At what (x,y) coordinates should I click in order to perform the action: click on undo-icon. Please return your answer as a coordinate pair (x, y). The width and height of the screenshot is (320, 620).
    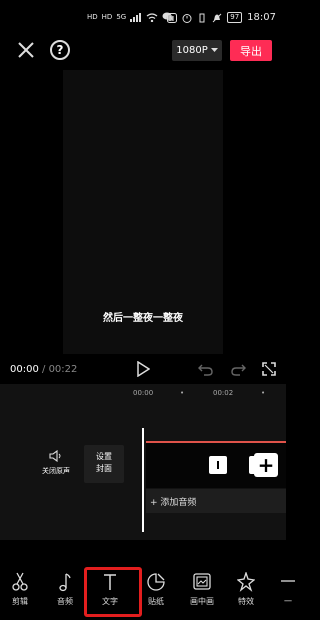
    Looking at the image, I should click on (206, 369).